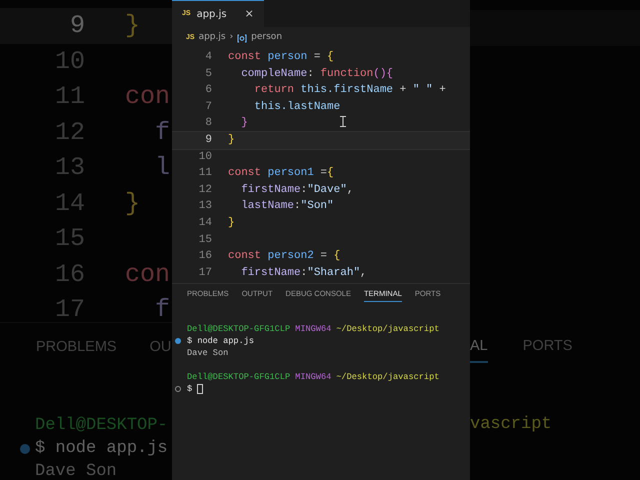 The height and width of the screenshot is (480, 640). Describe the element at coordinates (281, 174) in the screenshot. I see `code-line: const person1 ={` at that location.